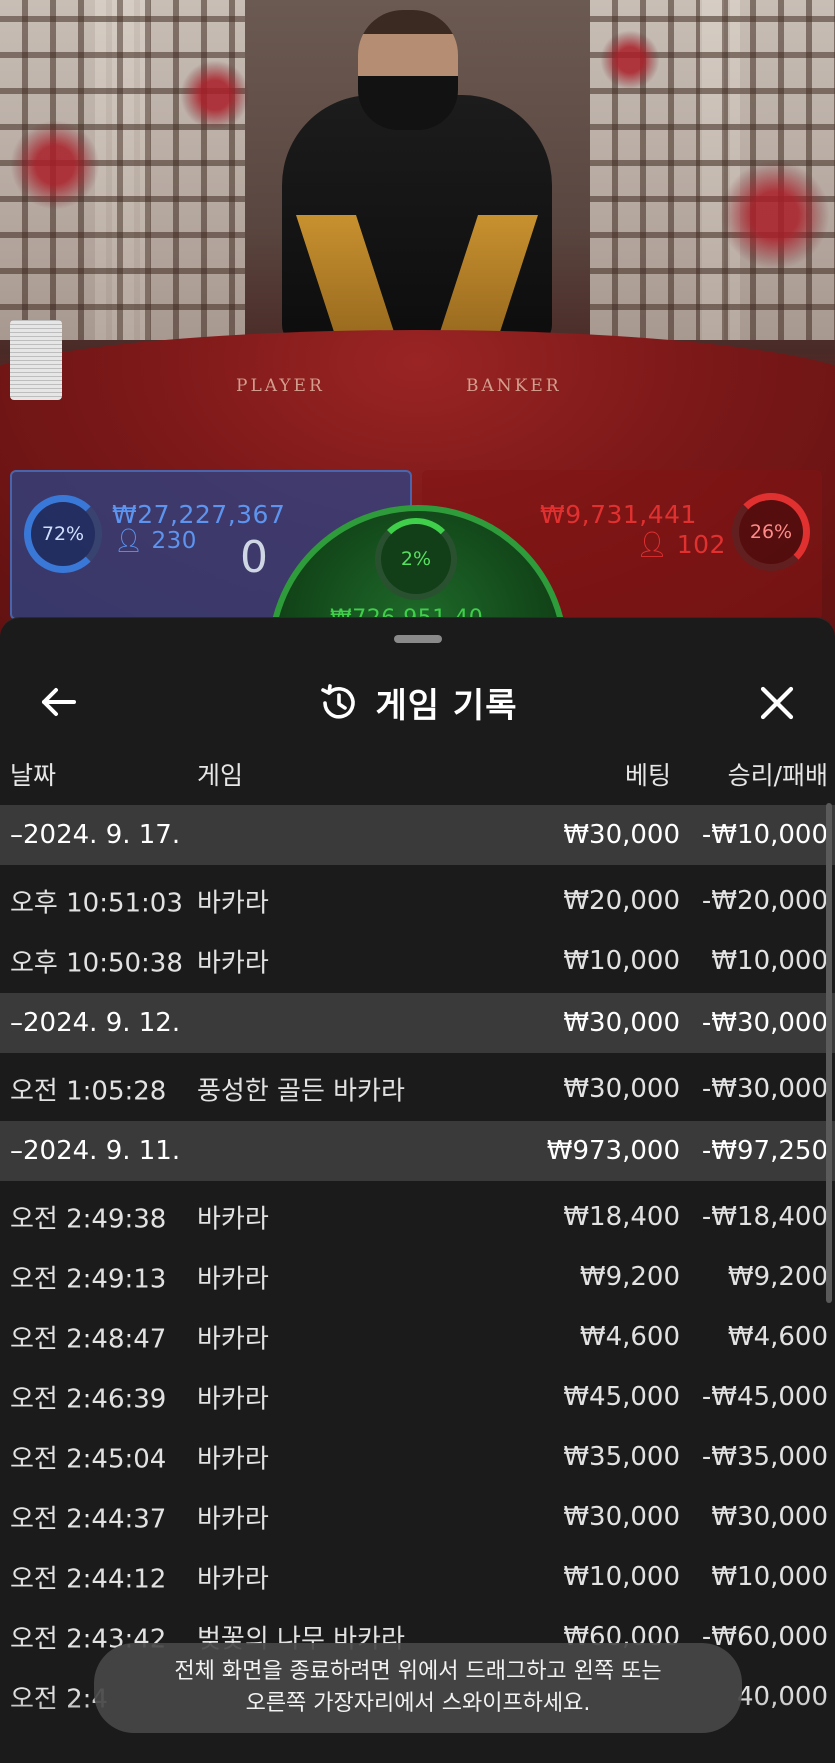  I want to click on row-result: -₩35,000, so click(764, 1457).